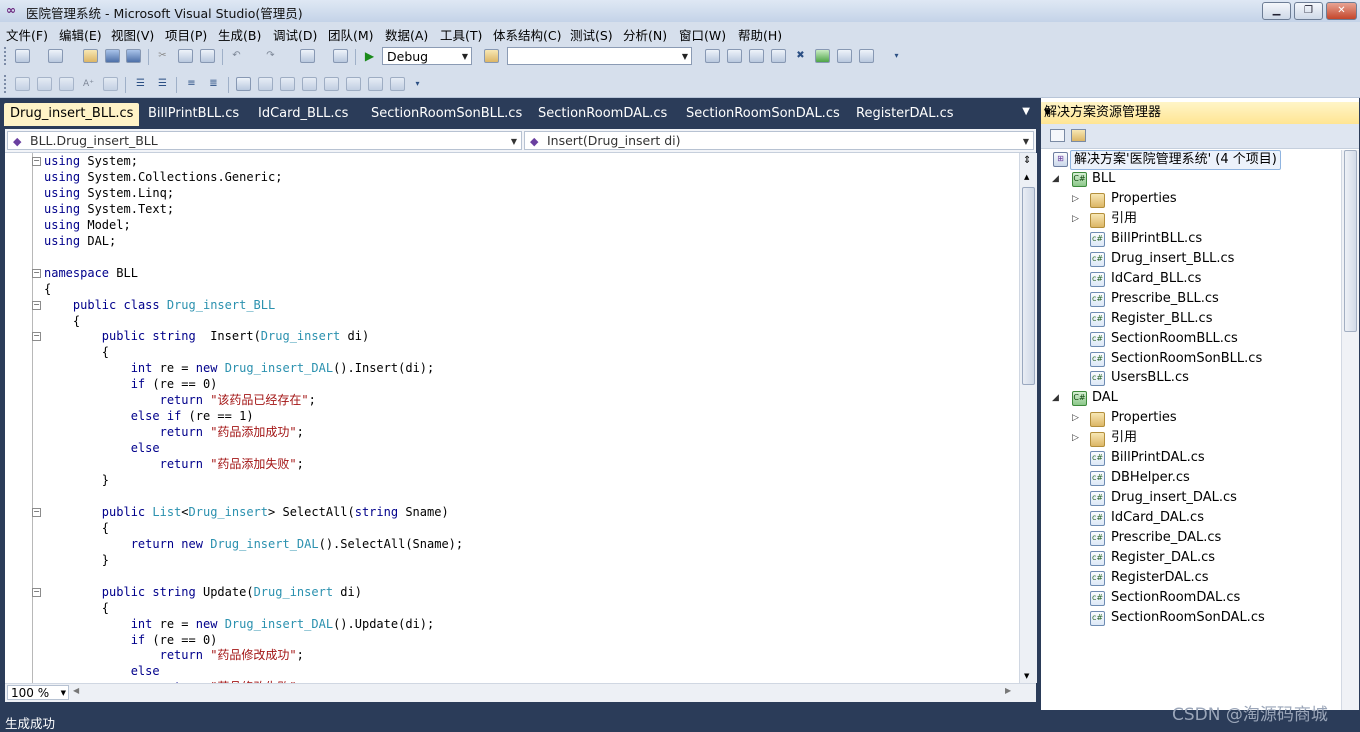  I want to click on file-node: Prescribe_DAL.cs, so click(1166, 538).